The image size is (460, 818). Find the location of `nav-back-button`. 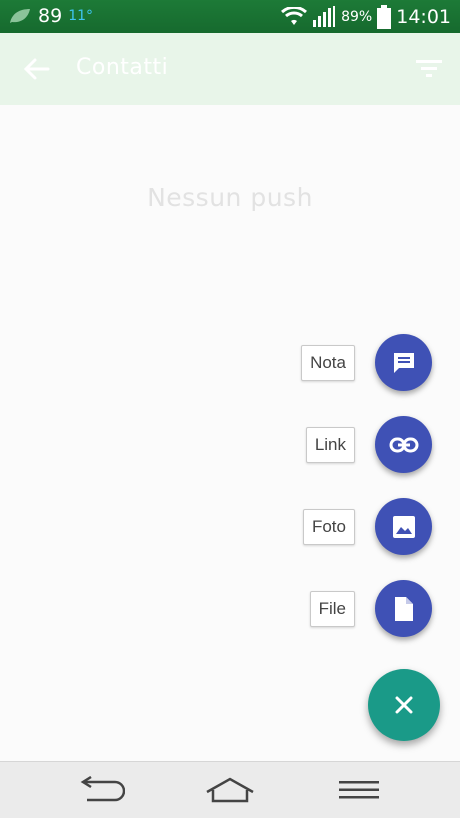

nav-back-button is located at coordinates (101, 790).